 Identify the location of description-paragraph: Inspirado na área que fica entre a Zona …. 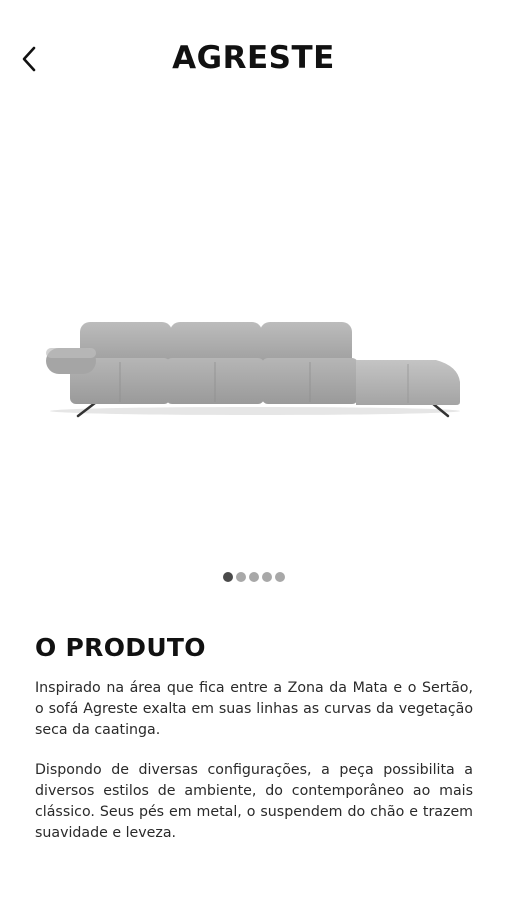
(254, 709).